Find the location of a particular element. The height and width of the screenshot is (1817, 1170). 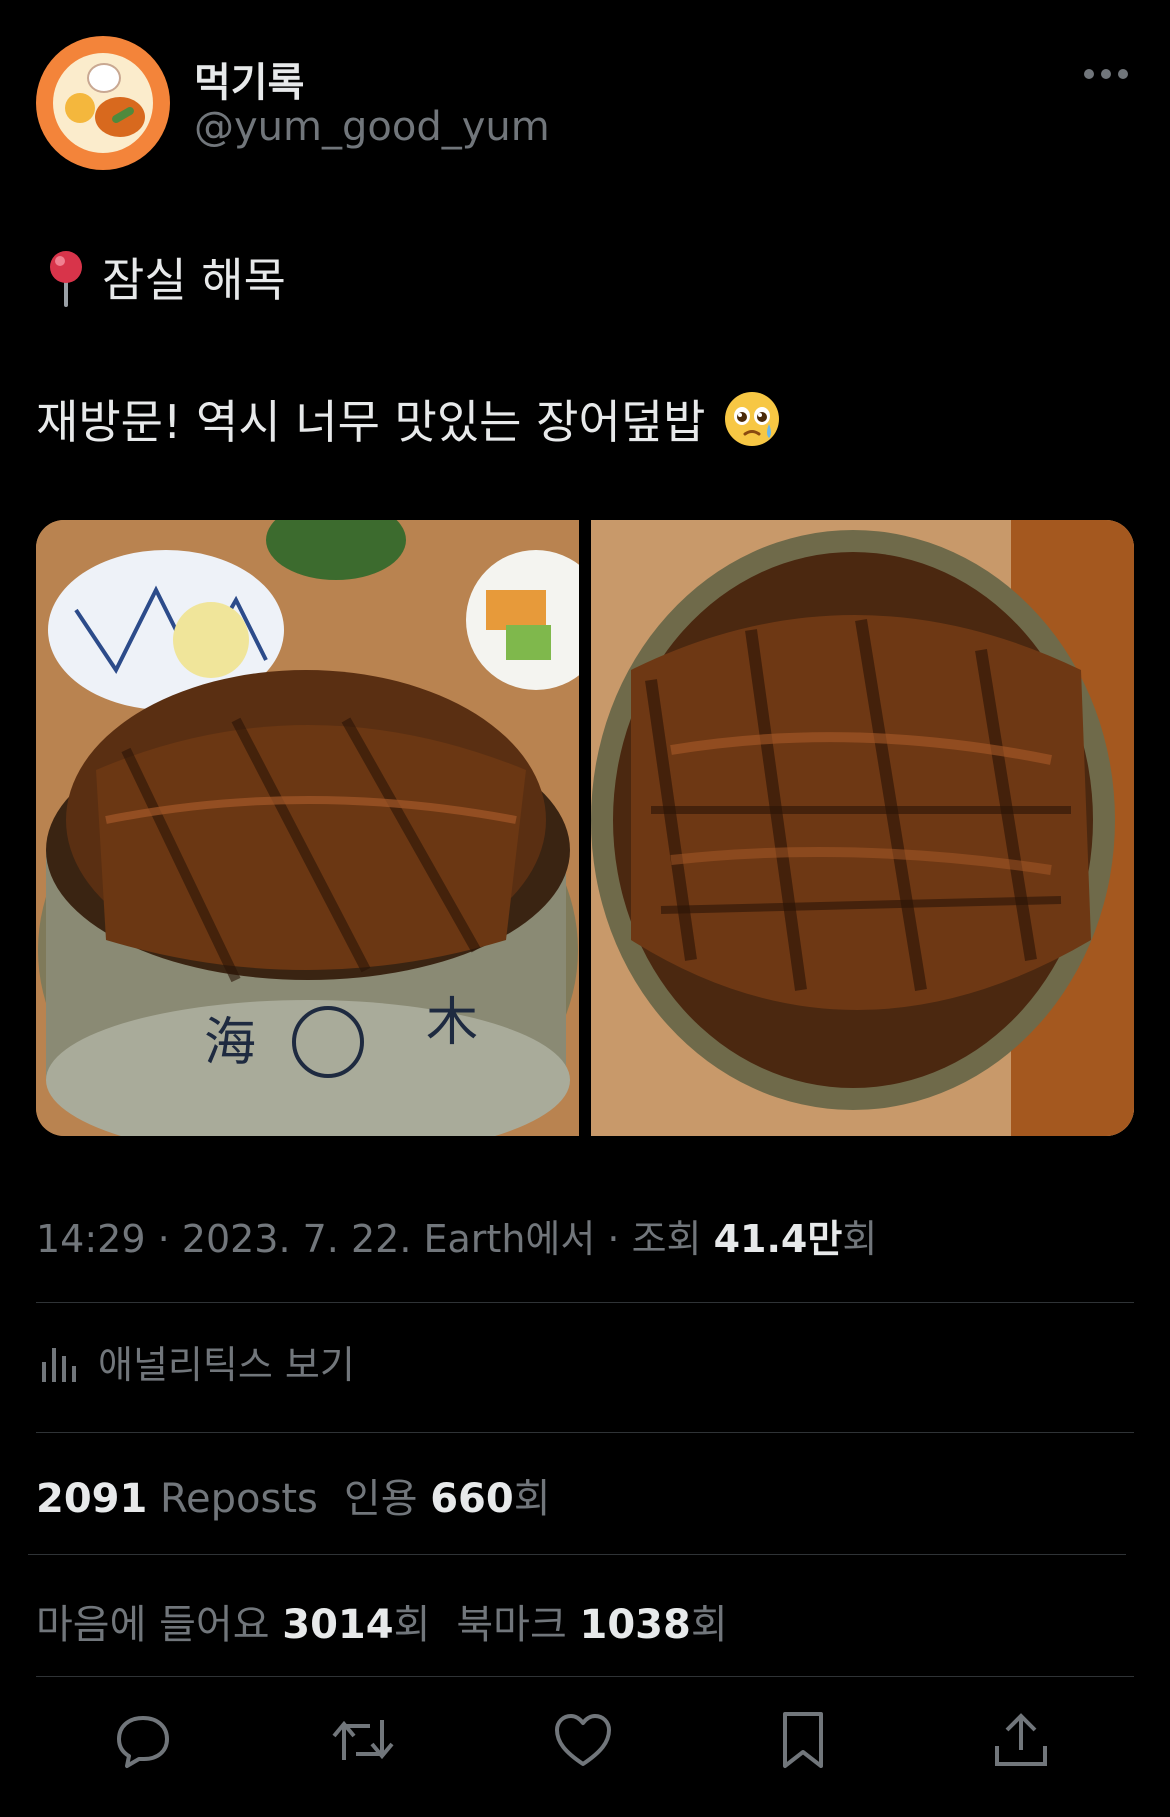

tweet-action-bar is located at coordinates (585, 1740).